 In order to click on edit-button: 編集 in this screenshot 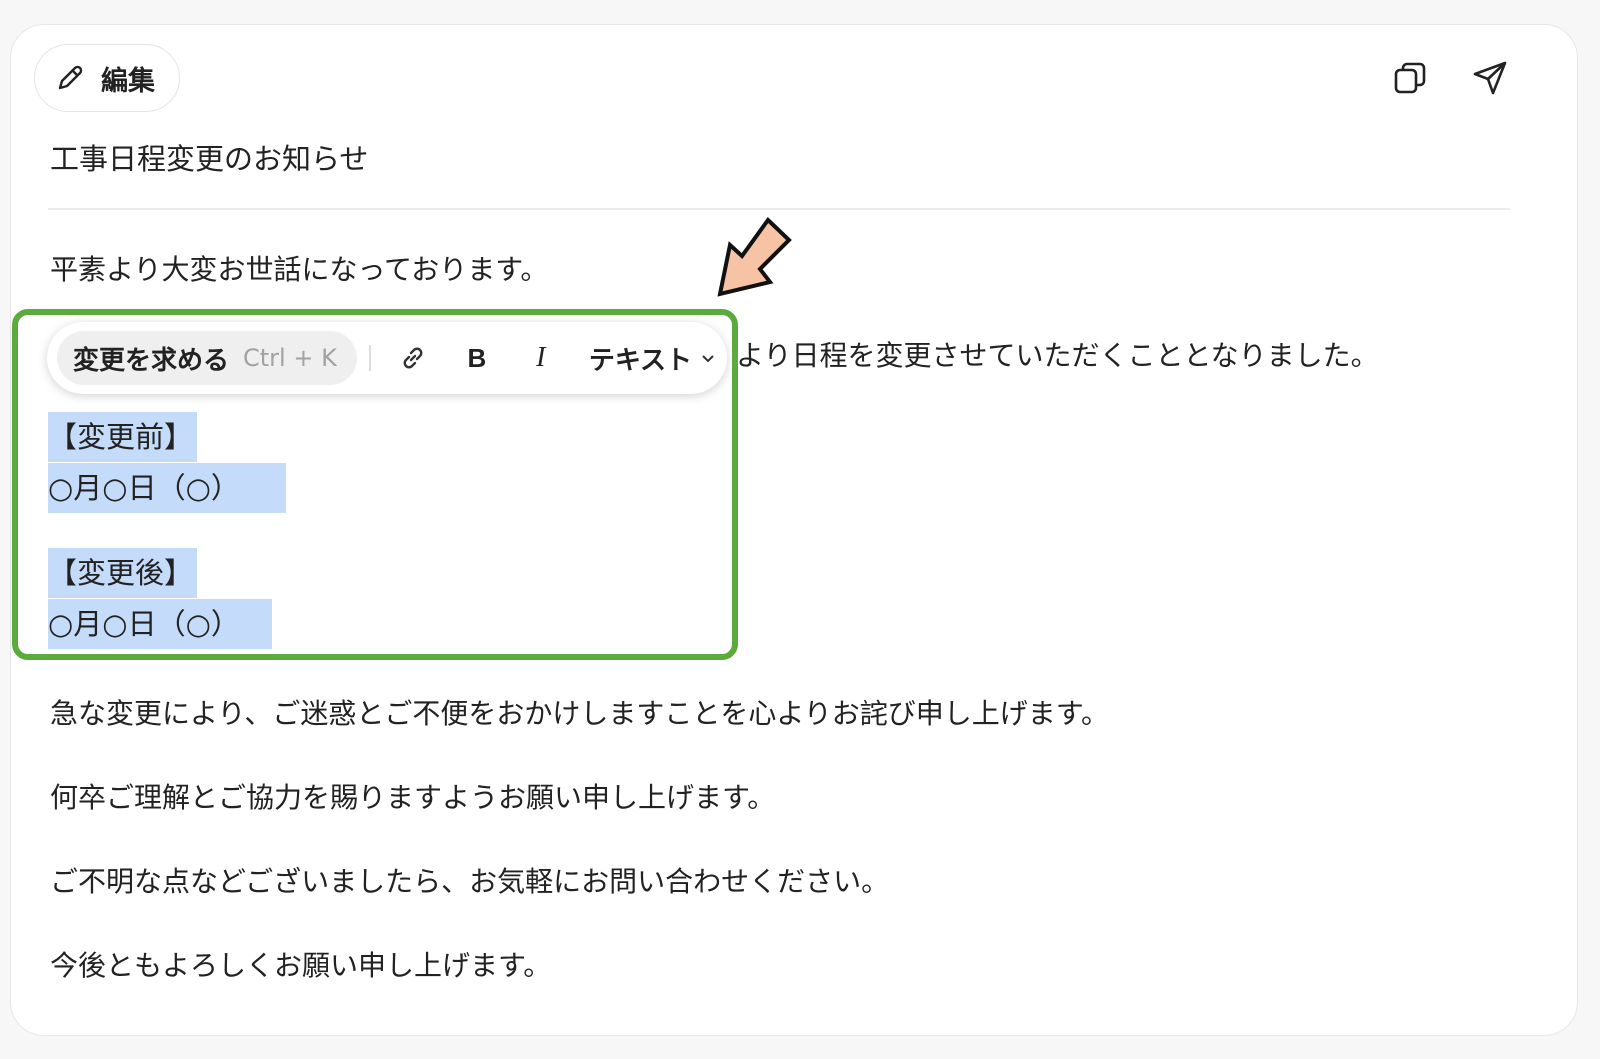, I will do `click(107, 78)`.